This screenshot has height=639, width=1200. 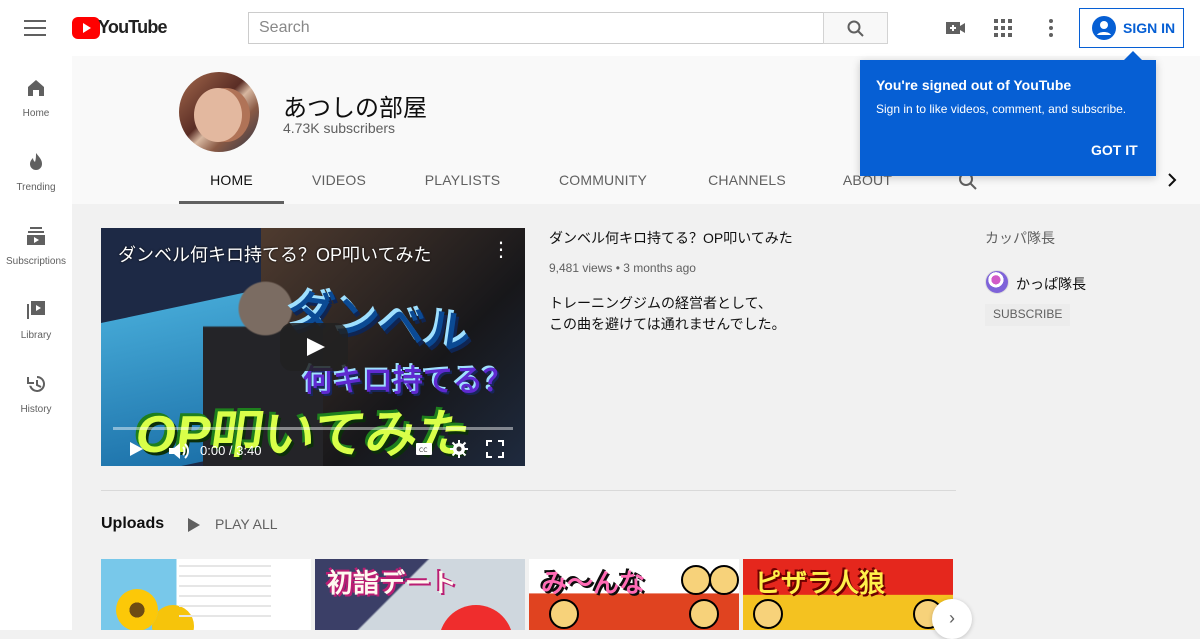 I want to click on popup-title: You're signed out of YouTube, so click(x=974, y=85).